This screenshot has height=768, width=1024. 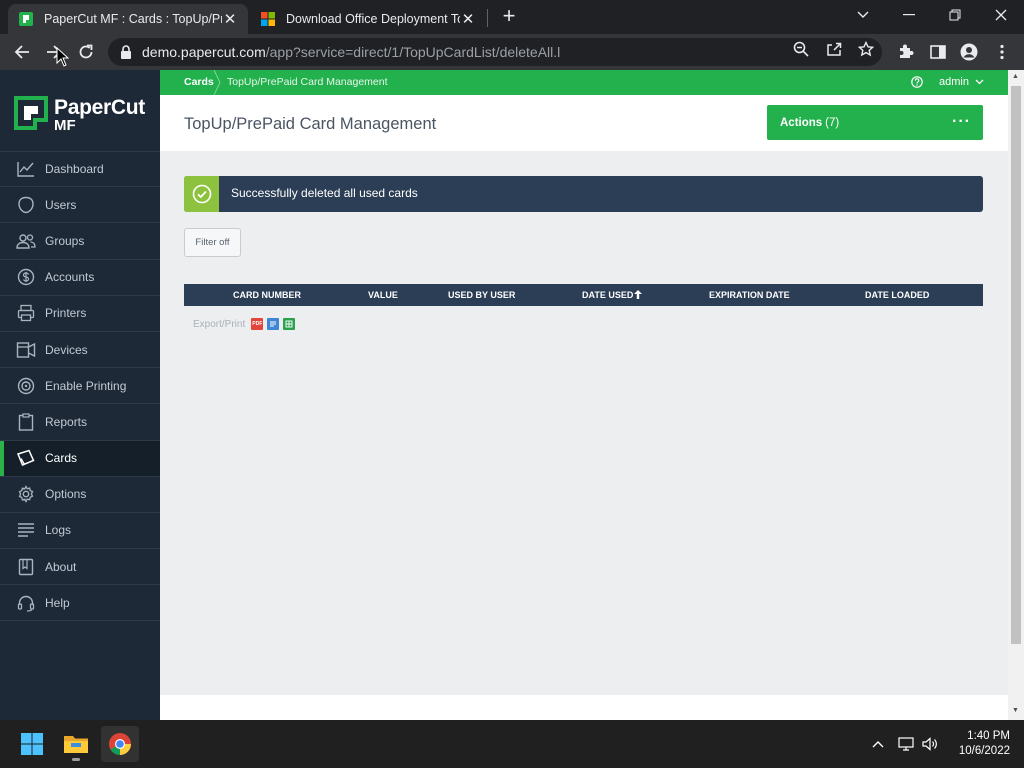 What do you see at coordinates (984, 744) in the screenshot?
I see `taskbar-clock: 1:40 PM 10/6/2022` at bounding box center [984, 744].